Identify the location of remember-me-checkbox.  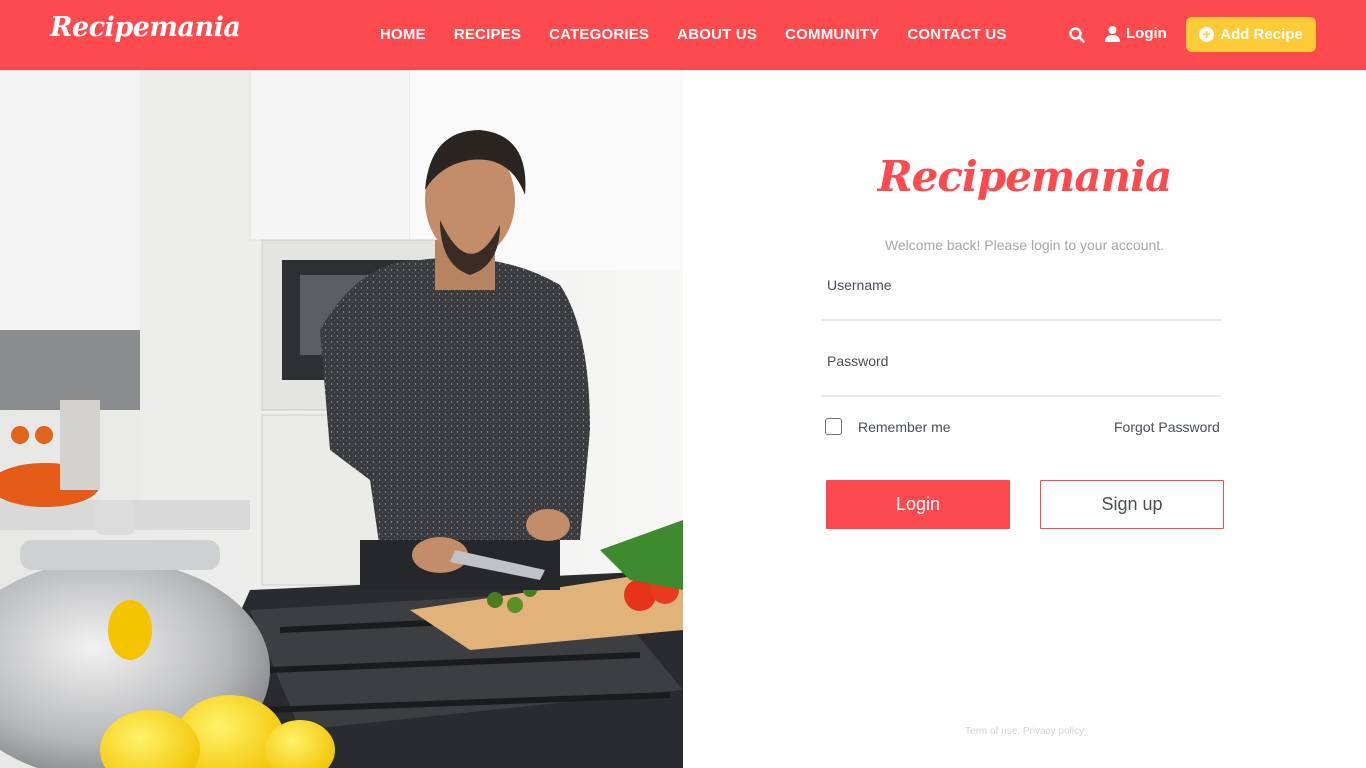
(833, 426).